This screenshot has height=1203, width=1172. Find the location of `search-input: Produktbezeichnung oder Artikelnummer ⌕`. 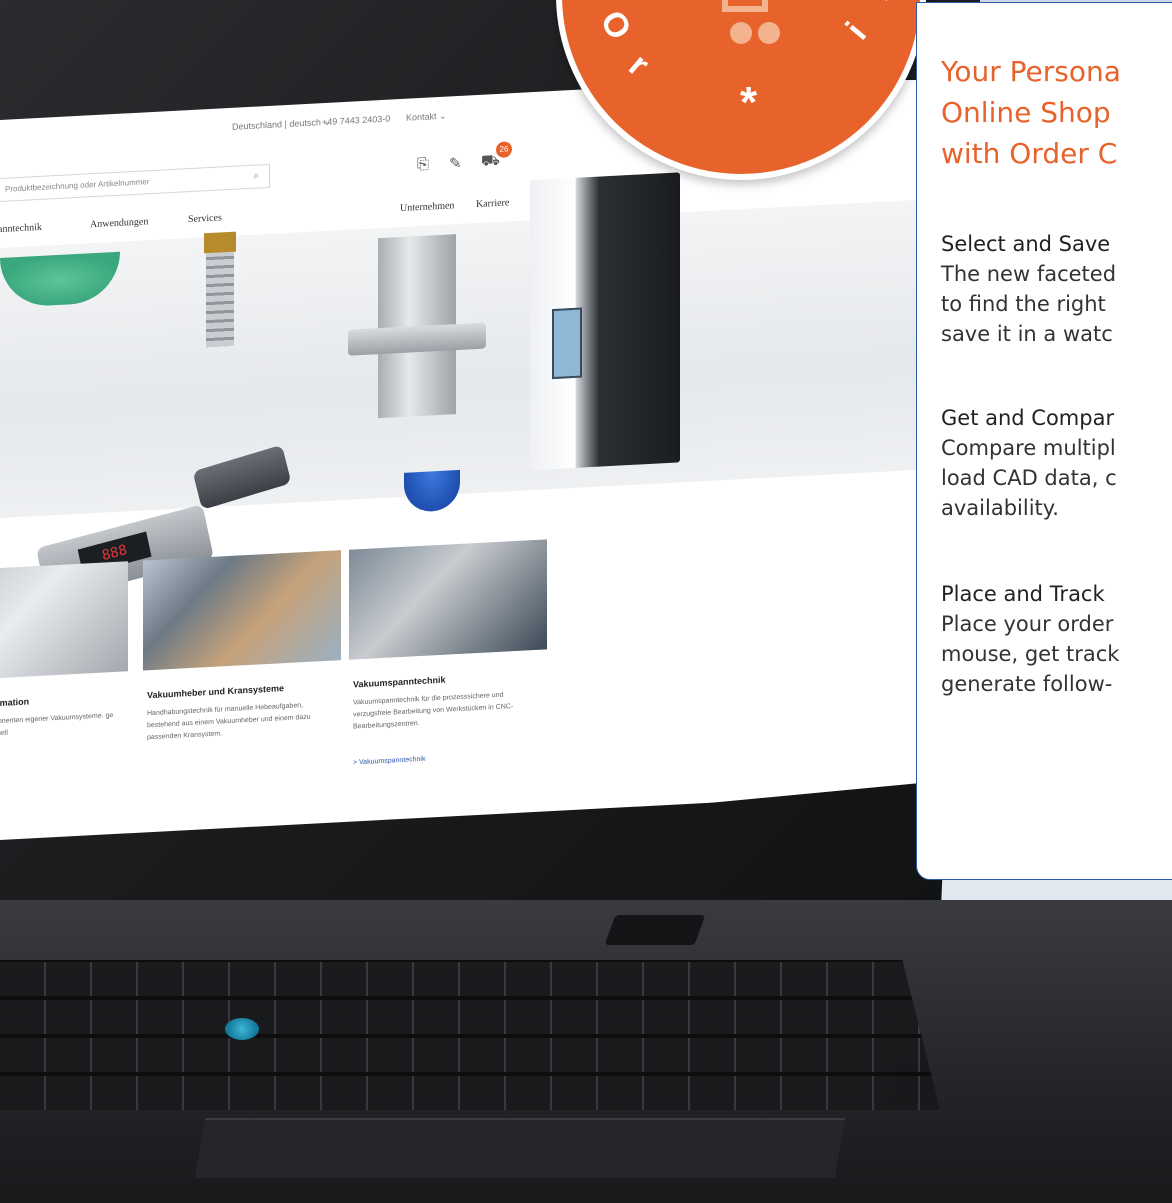

search-input: Produktbezeichnung oder Artikelnummer ⌕ is located at coordinates (135, 183).